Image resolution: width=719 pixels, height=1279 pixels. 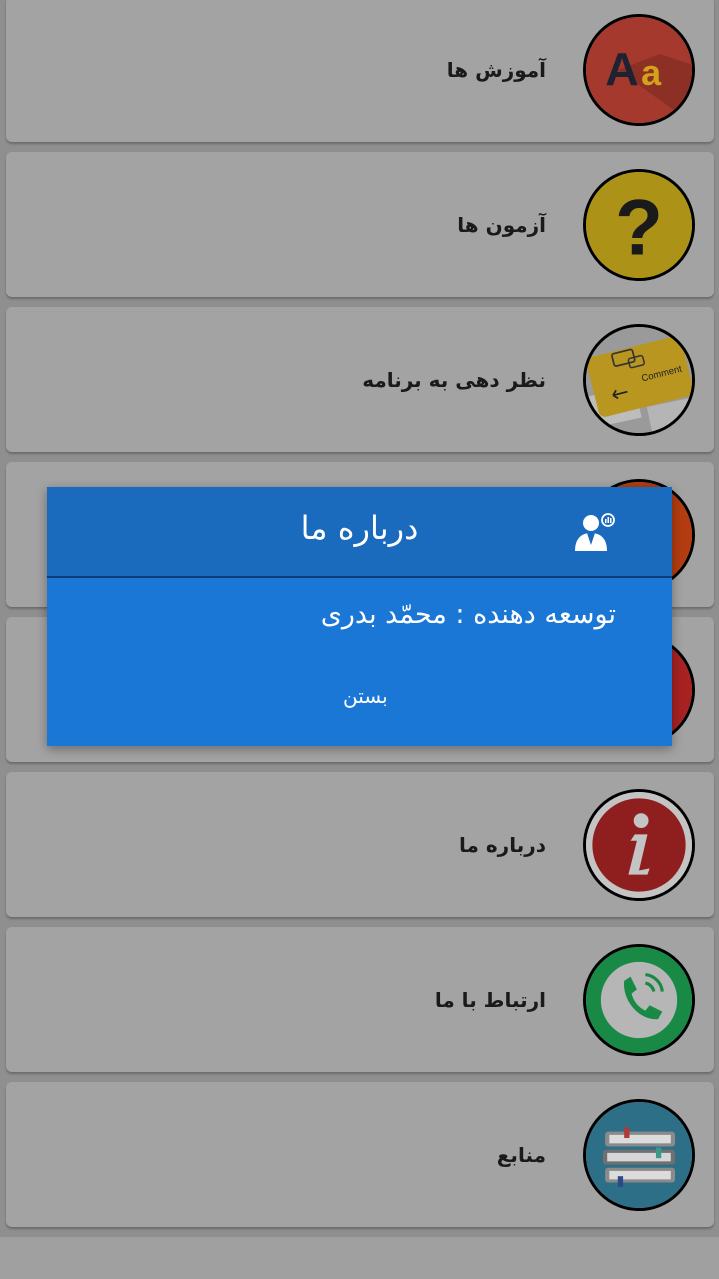 I want to click on svg-text: A, so click(x=622, y=68).